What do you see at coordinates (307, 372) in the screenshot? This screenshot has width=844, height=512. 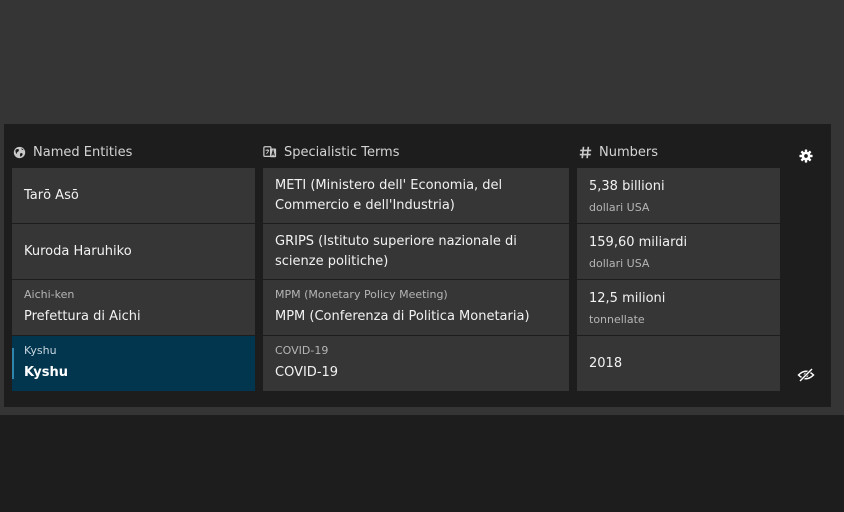 I see `term-value: COVID-19` at bounding box center [307, 372].